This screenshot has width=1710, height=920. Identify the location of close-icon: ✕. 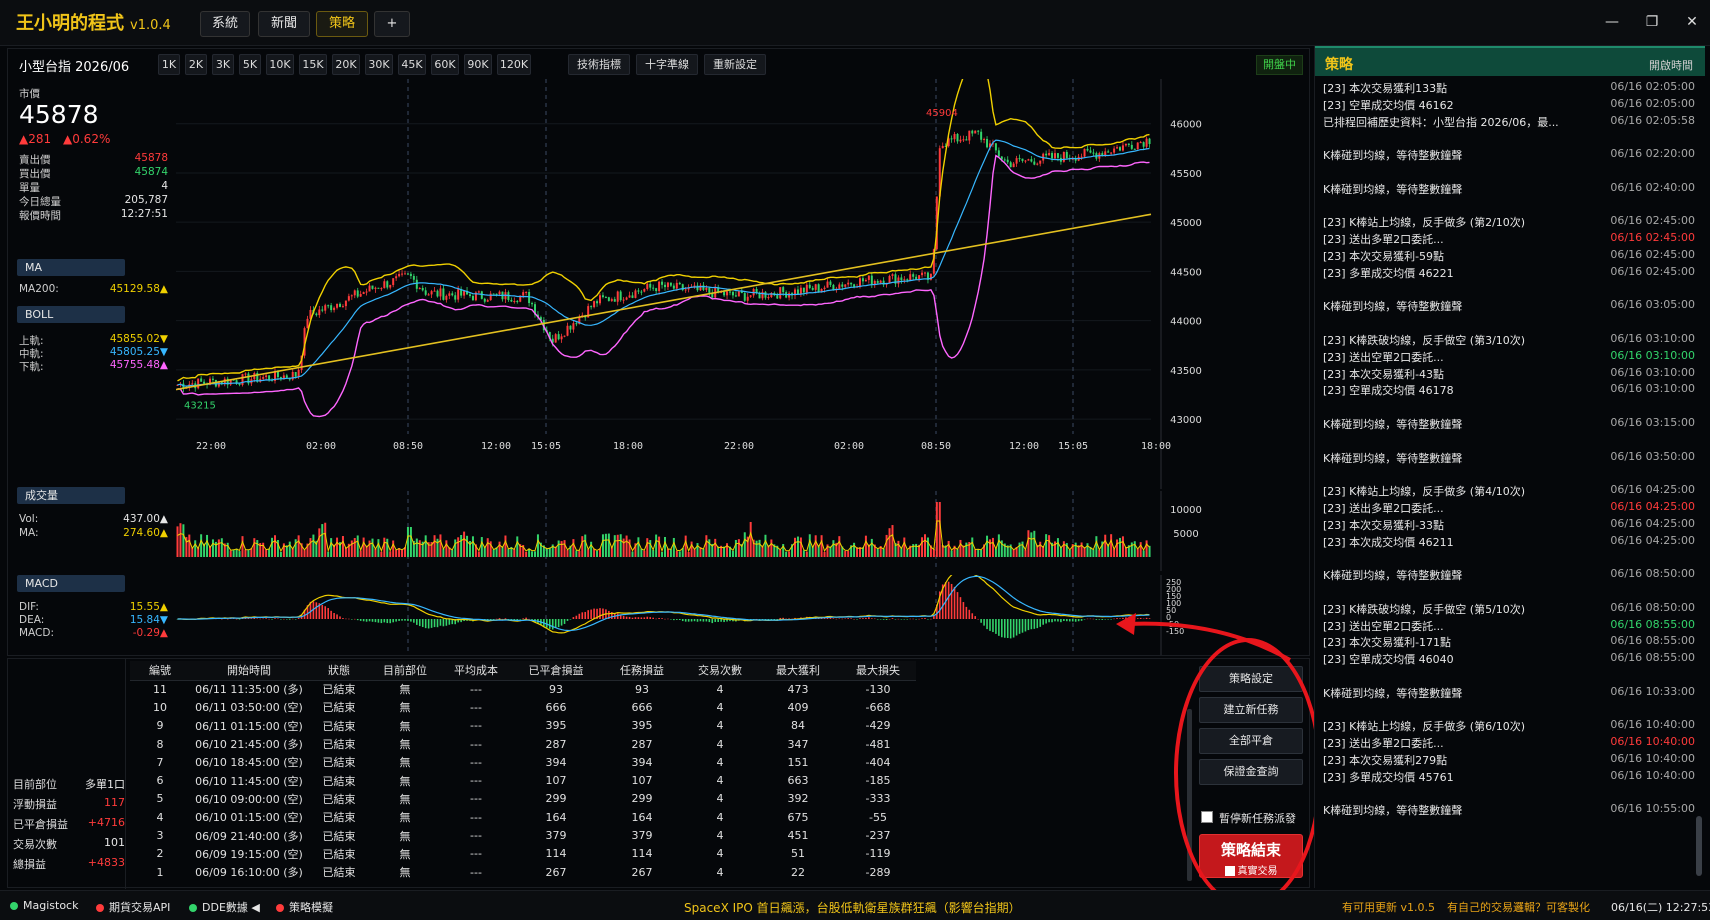
(1692, 22).